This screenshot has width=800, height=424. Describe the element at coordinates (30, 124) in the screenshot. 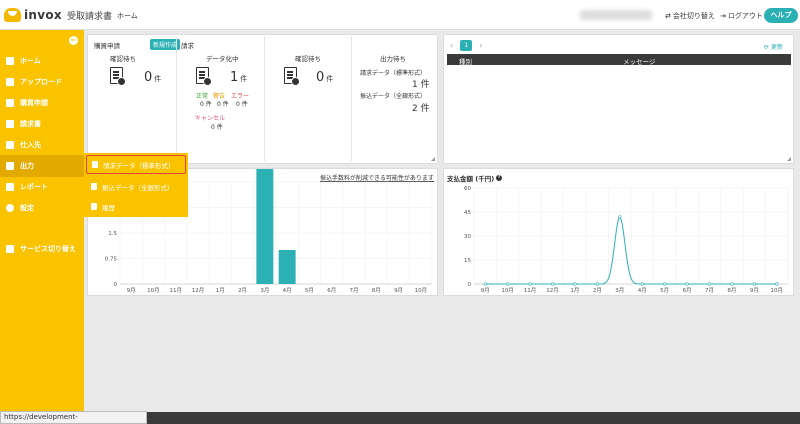

I see `sidebar-item-label: 請求書` at that location.